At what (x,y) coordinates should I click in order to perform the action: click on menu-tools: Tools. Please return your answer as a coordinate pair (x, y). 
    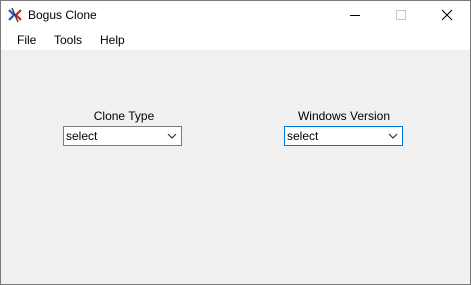
    Looking at the image, I should click on (68, 40).